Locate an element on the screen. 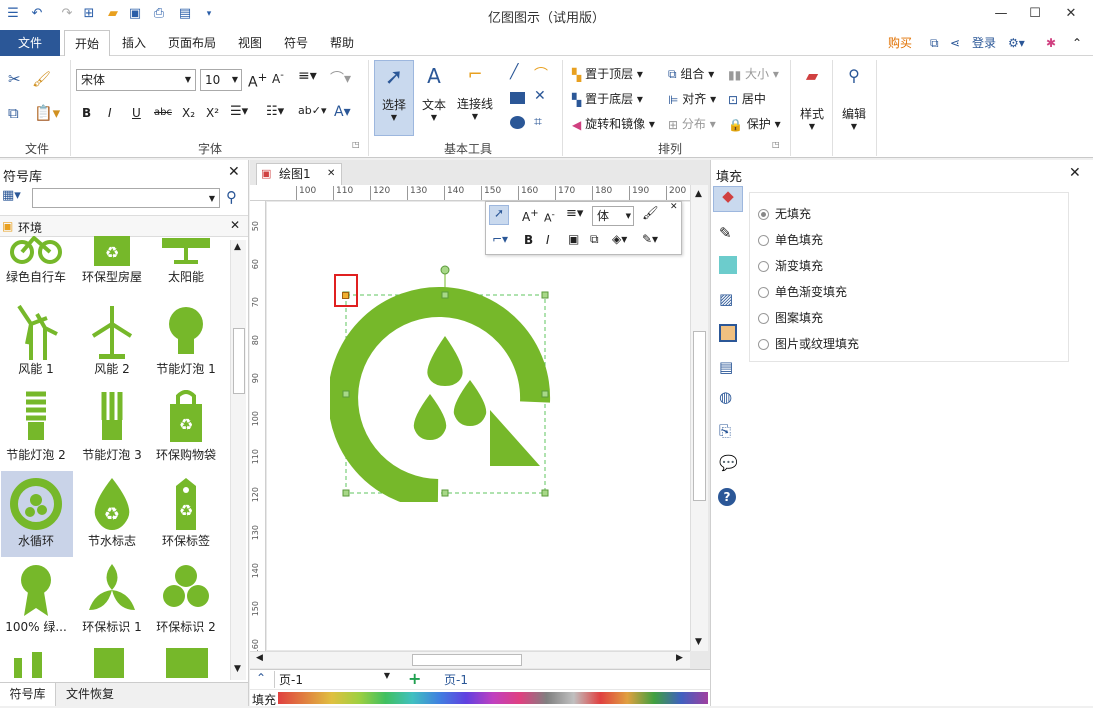 This screenshot has height=708, width=1093. mini-italic-icon: I is located at coordinates (548, 240).